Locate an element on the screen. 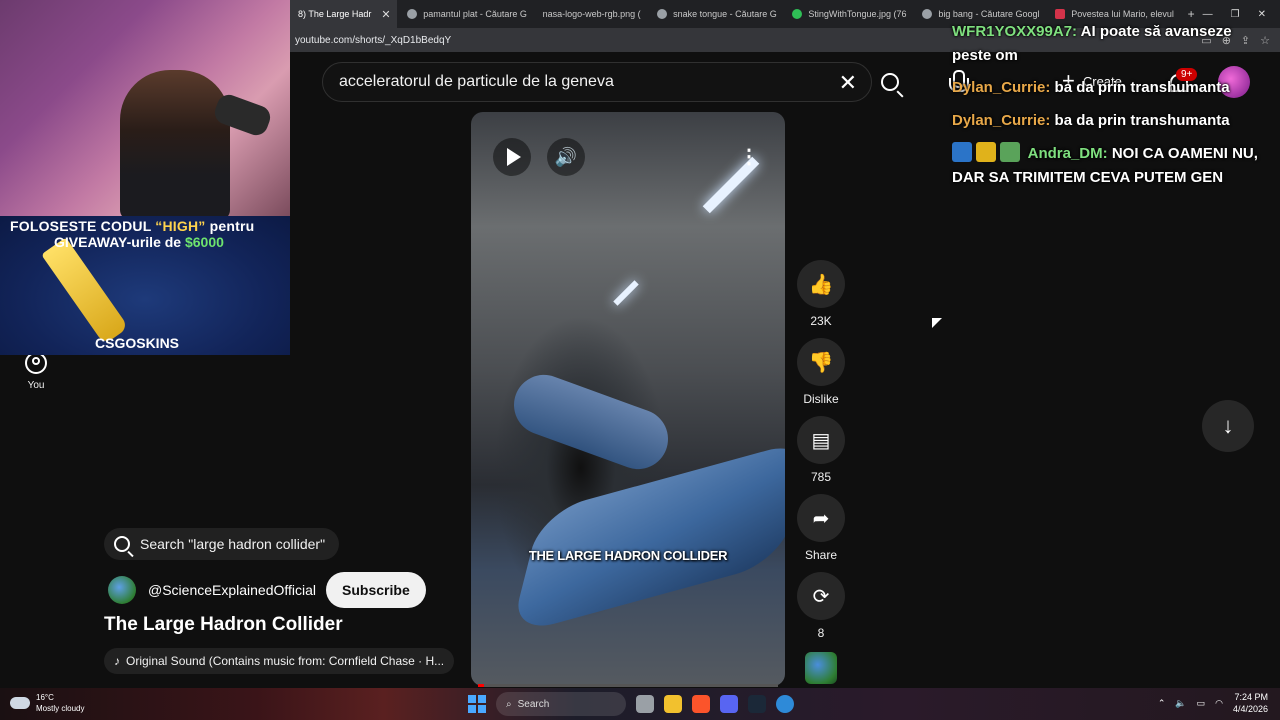  dislike-button: 👎 is located at coordinates (821, 362).